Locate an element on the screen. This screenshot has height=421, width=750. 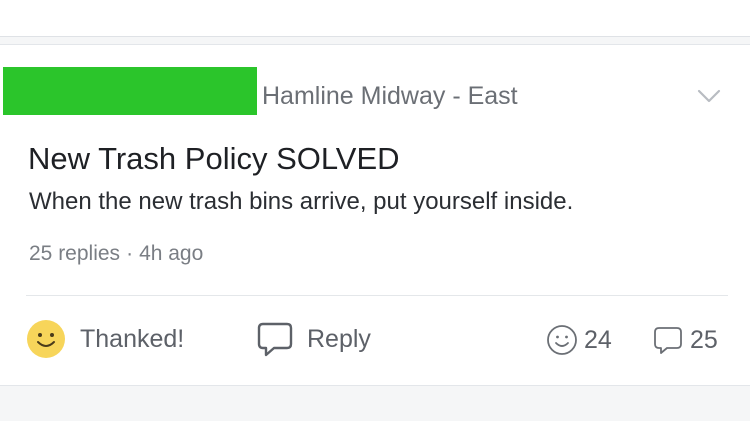
post-title: New Trash Policy SOLVED is located at coordinates (214, 159).